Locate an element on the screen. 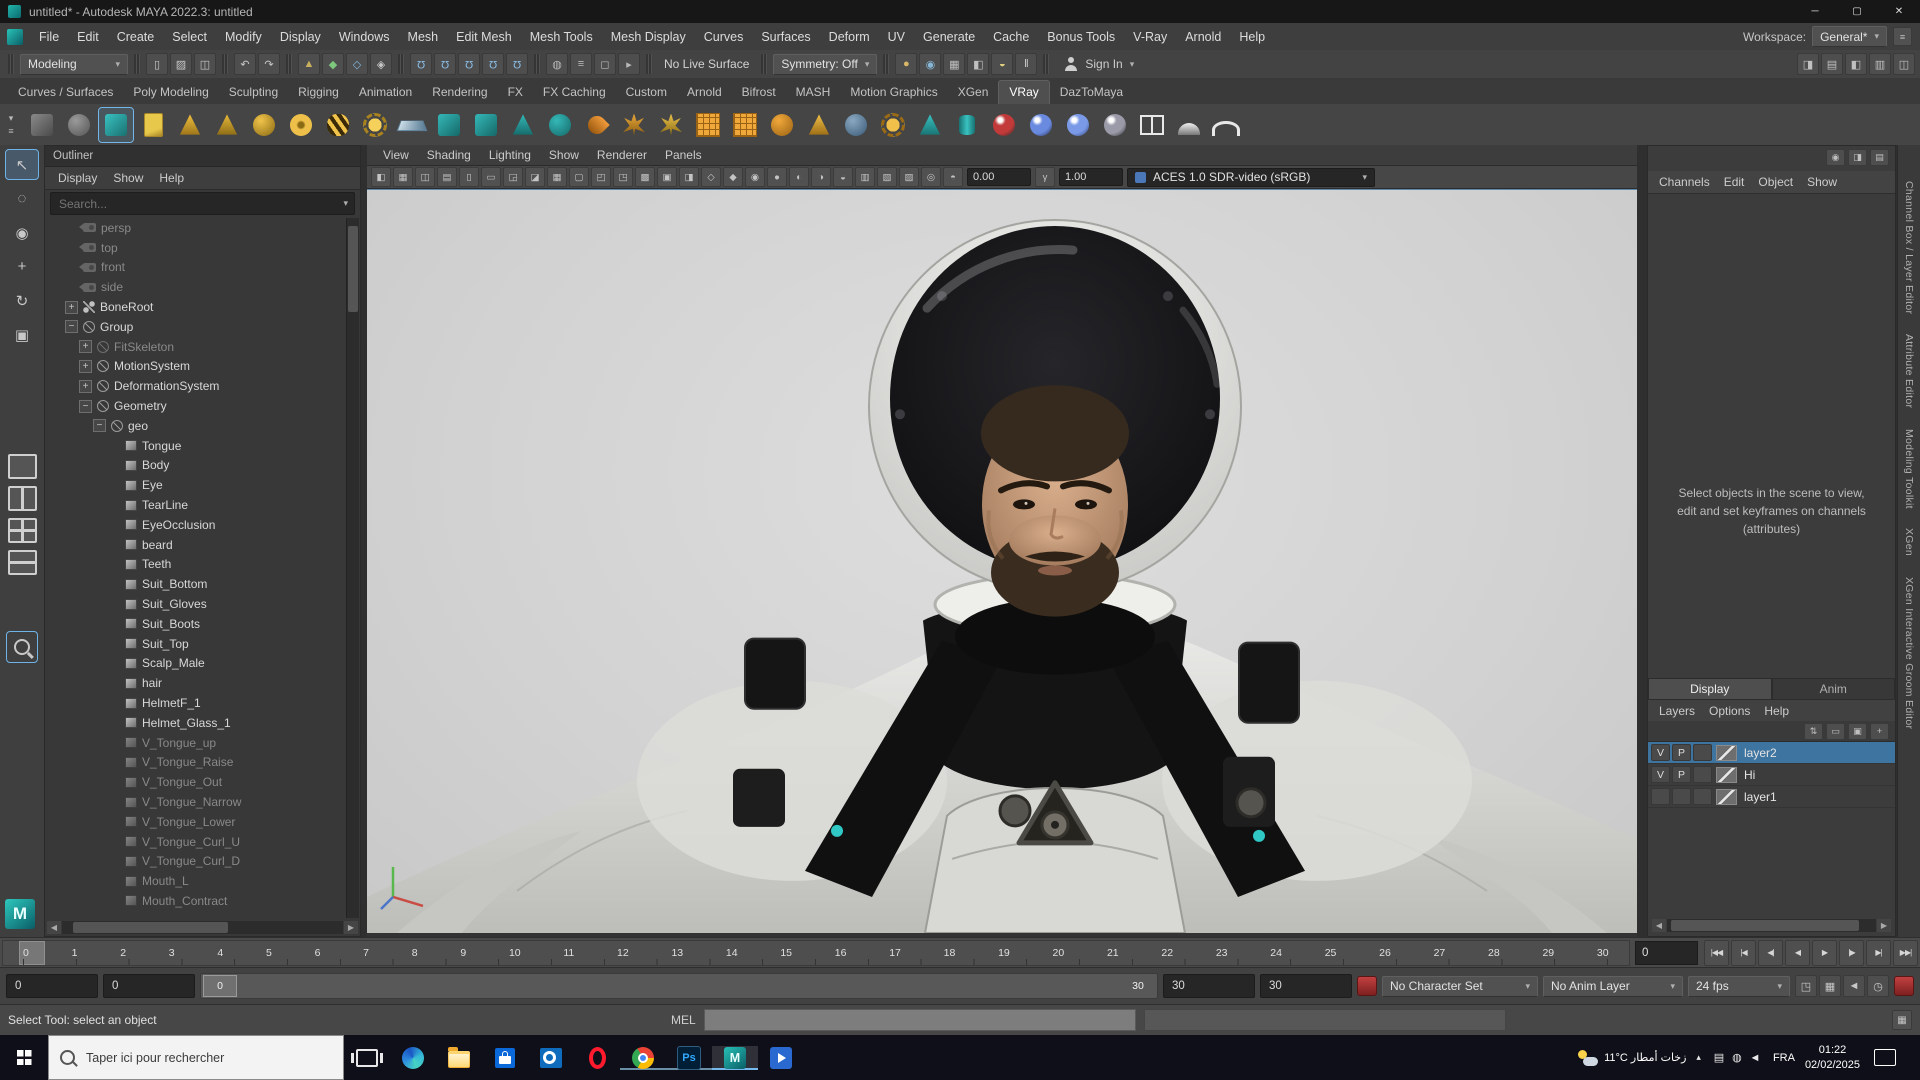 Image resolution: width=1920 pixels, height=1080 pixels. shelf-tab: Sculpting is located at coordinates (253, 92).